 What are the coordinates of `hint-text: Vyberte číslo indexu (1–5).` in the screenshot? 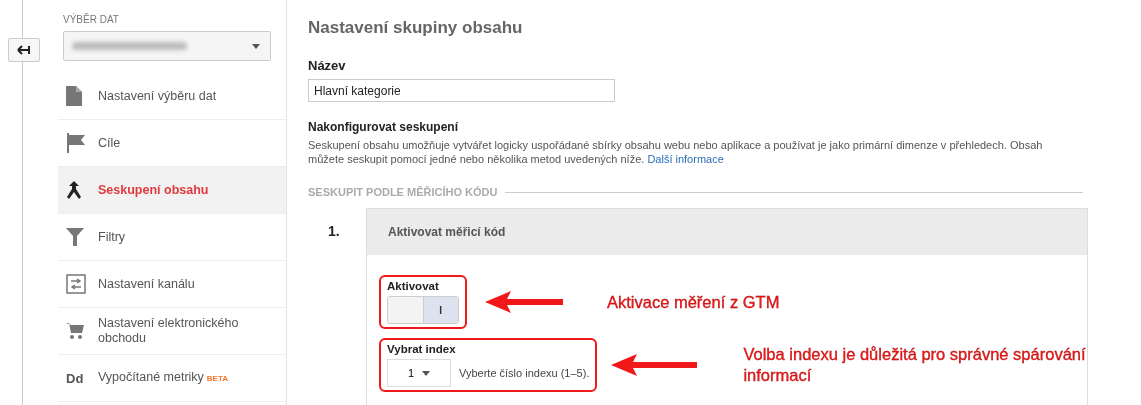 It's located at (524, 373).